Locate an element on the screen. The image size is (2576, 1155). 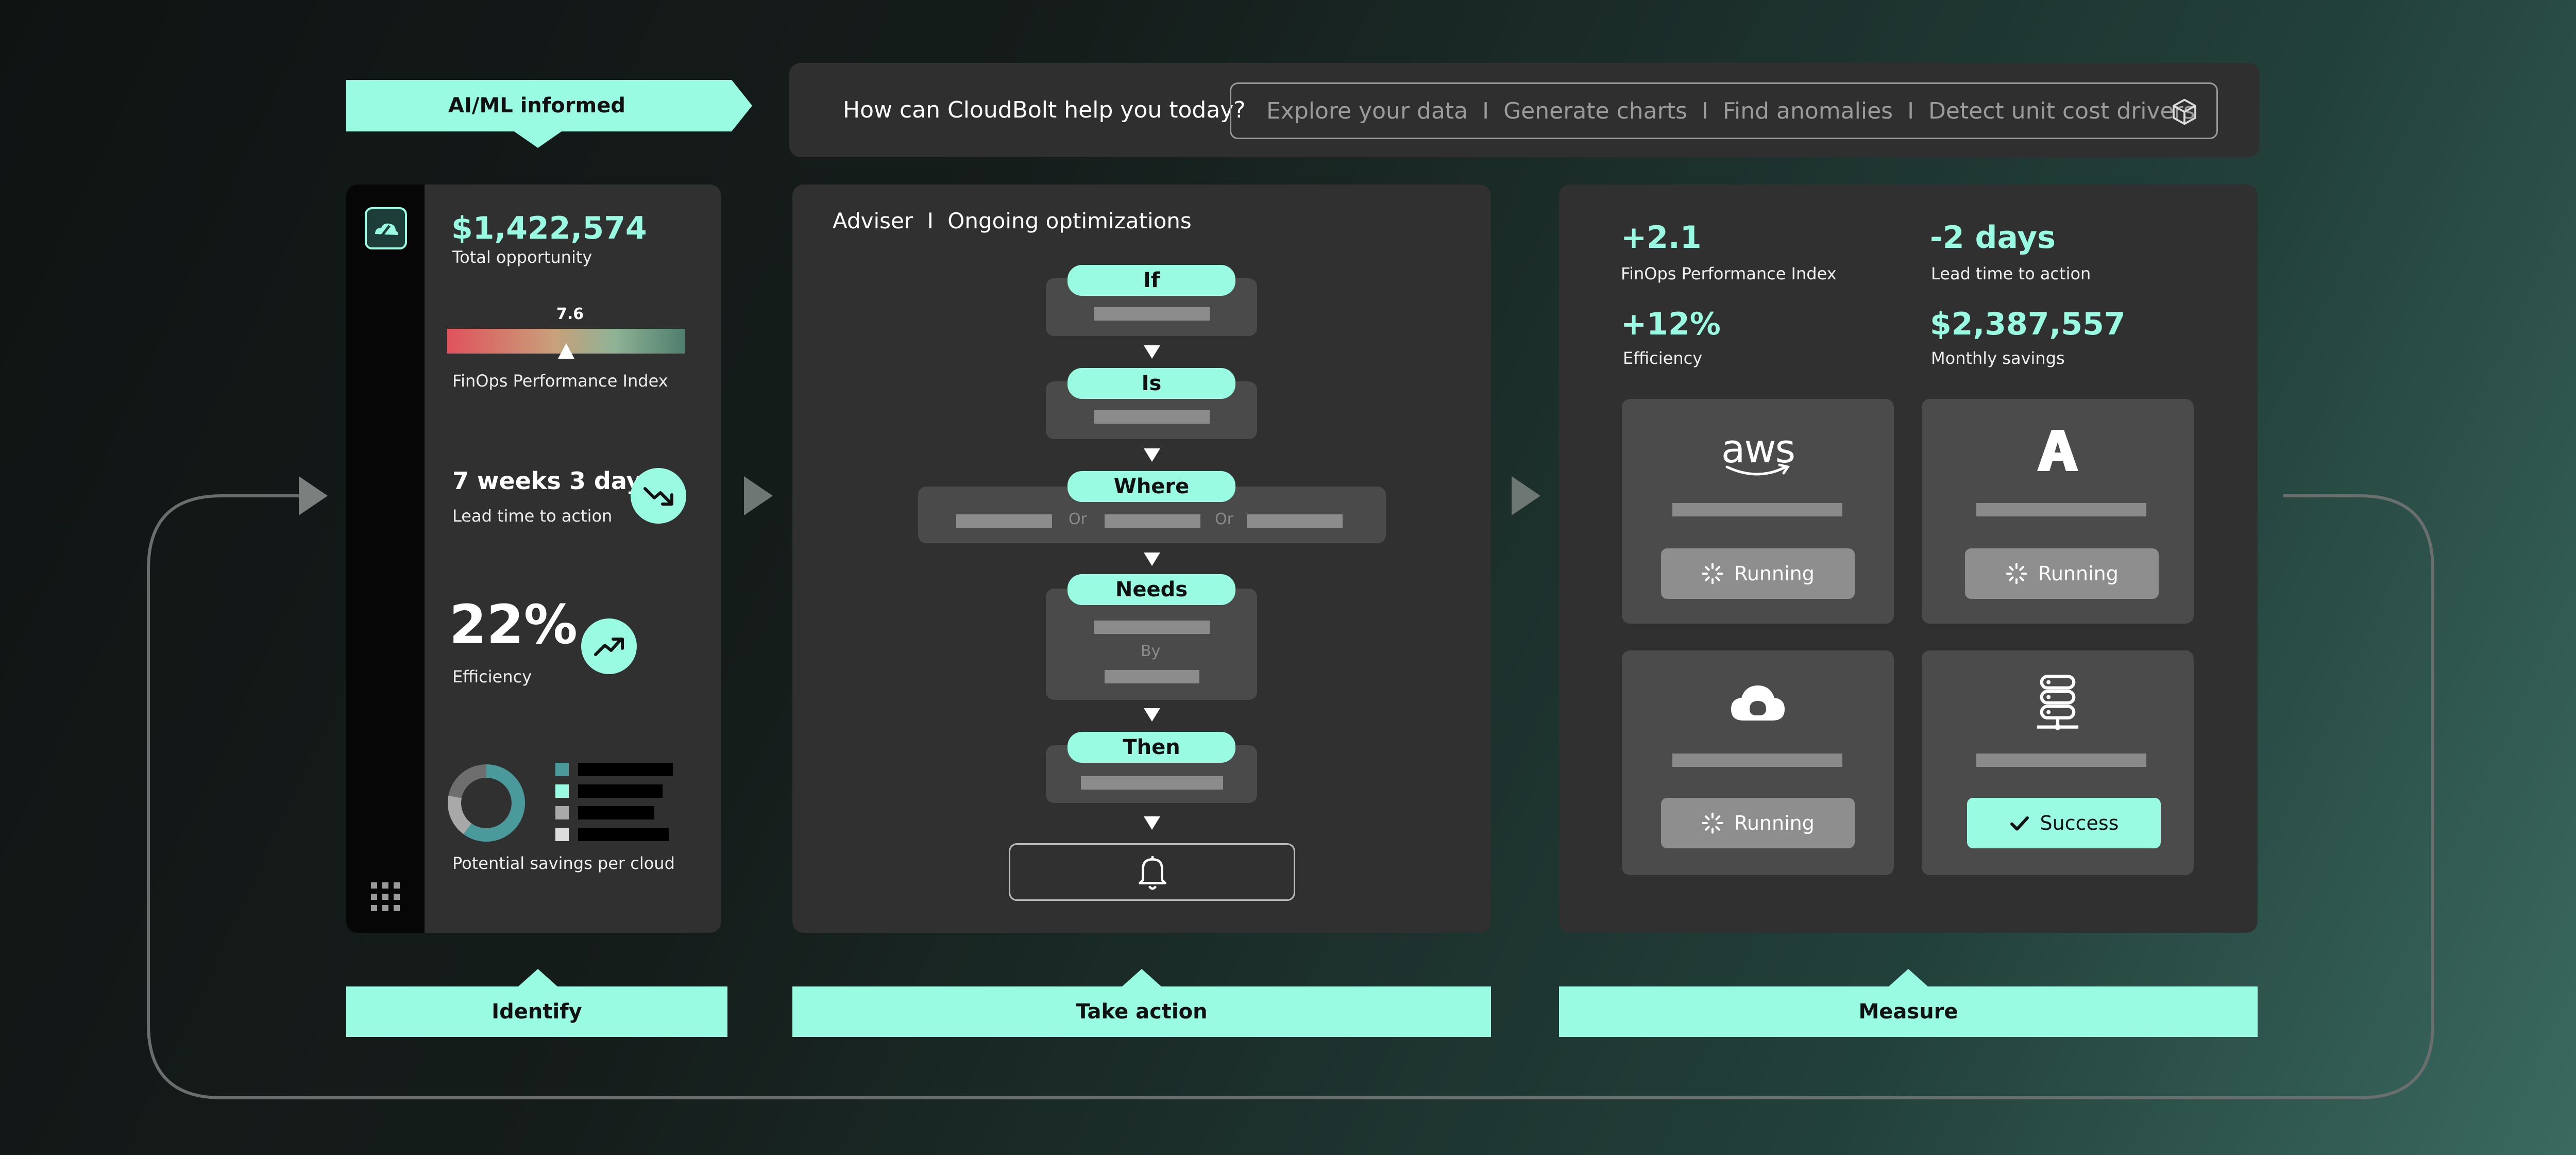
loop-arrow-icon is located at coordinates (313, 495).